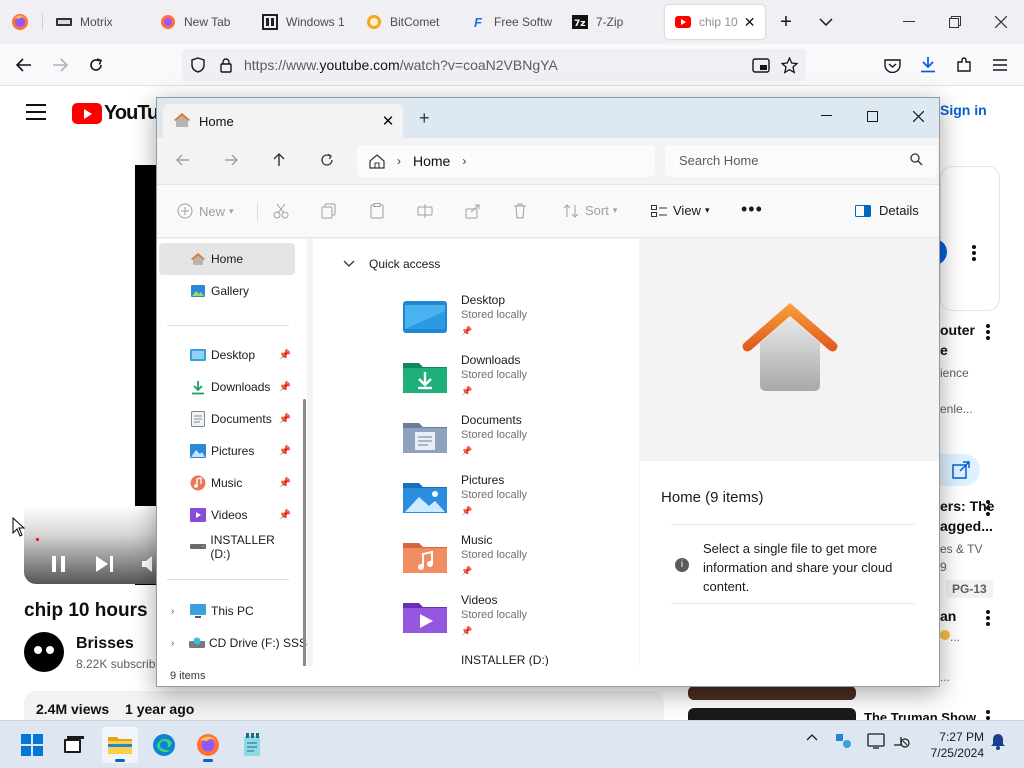 The image size is (1024, 768). What do you see at coordinates (876, 741) in the screenshot?
I see `screen-clip-tray-icon` at bounding box center [876, 741].